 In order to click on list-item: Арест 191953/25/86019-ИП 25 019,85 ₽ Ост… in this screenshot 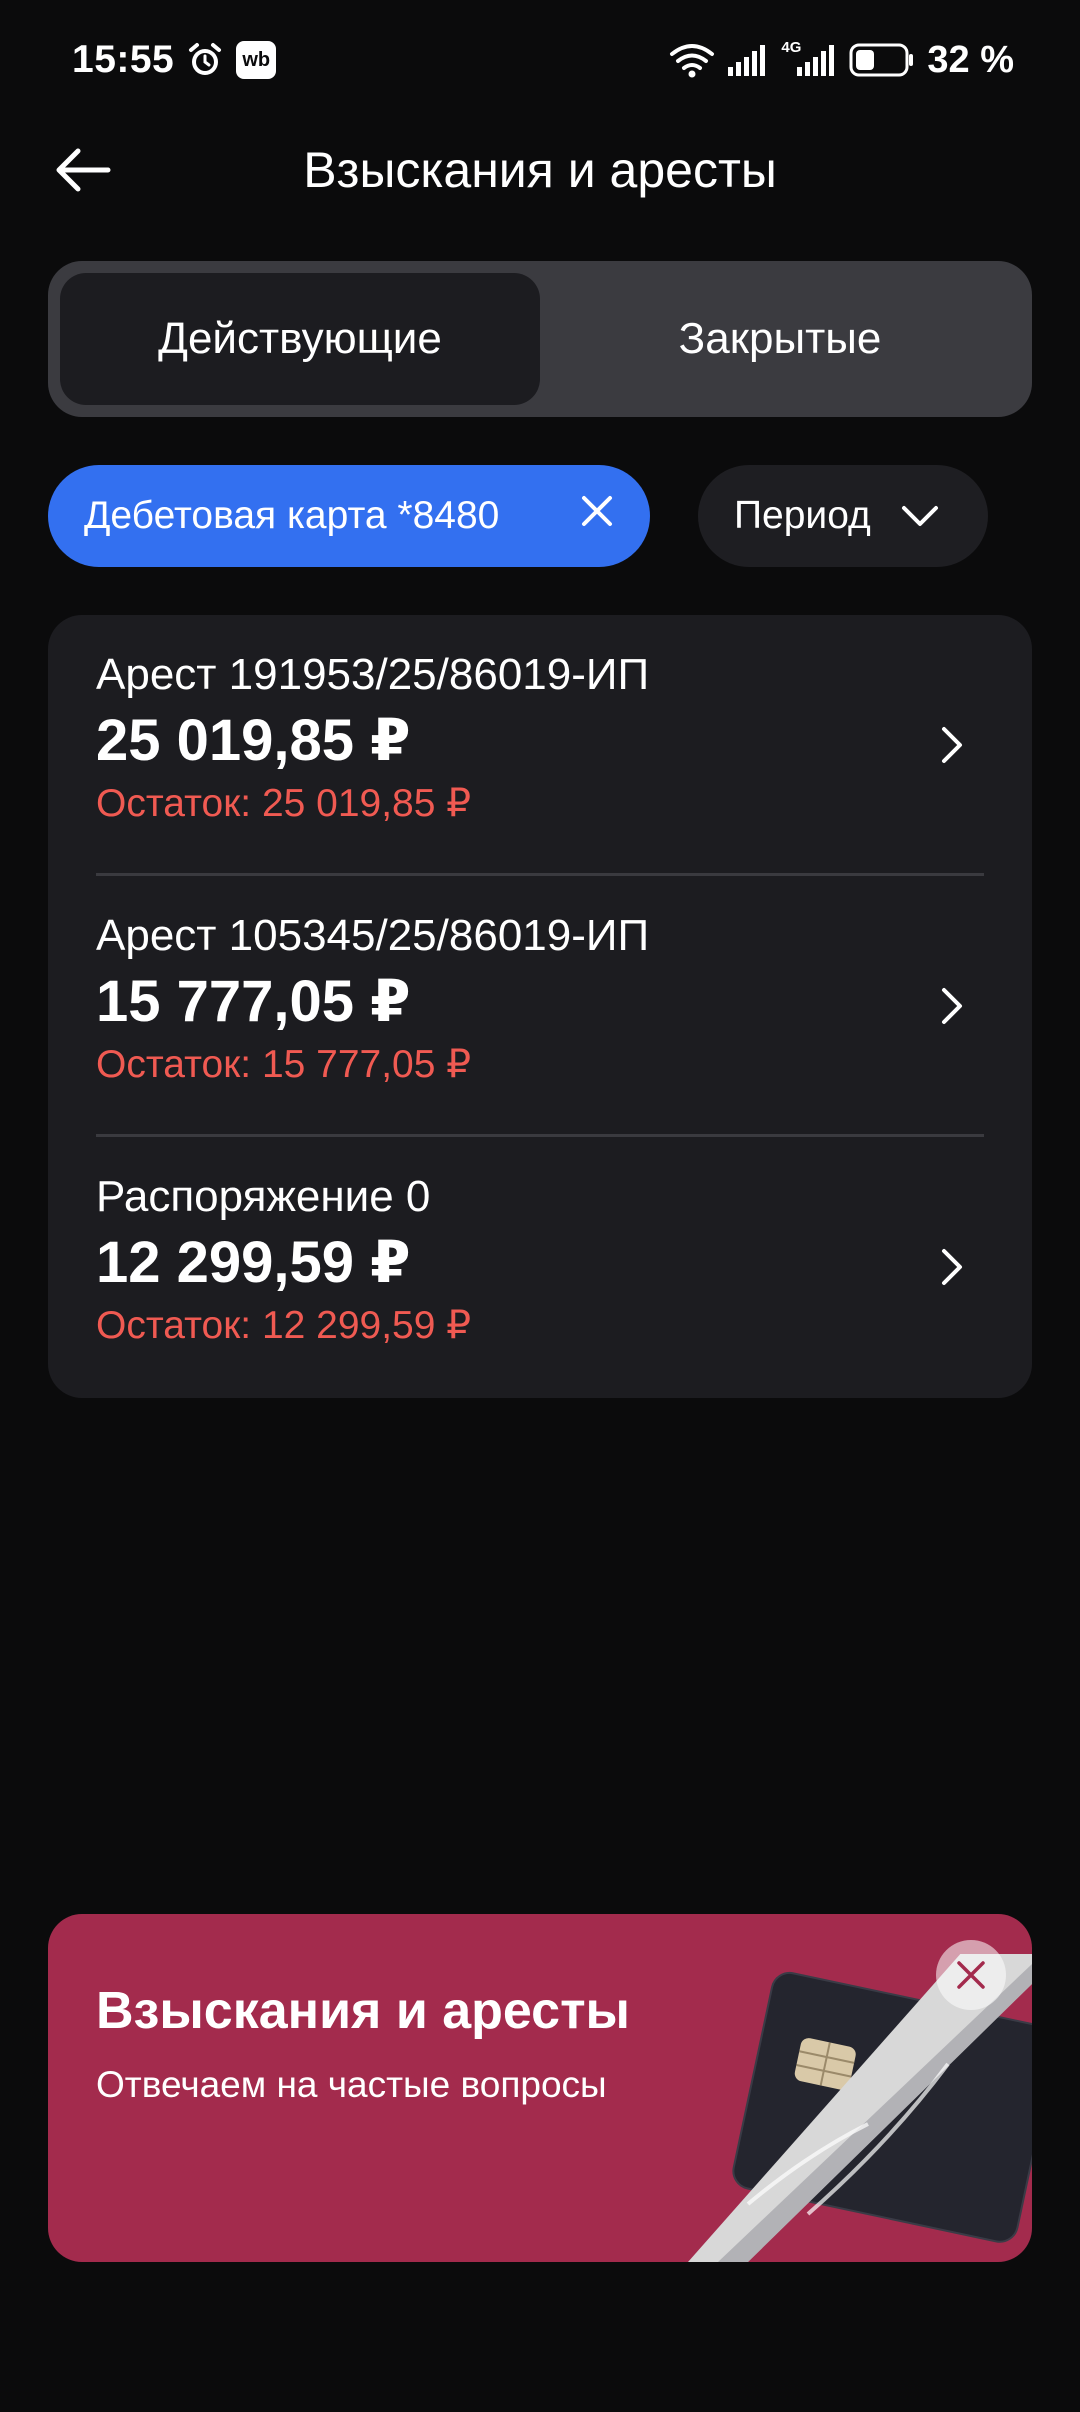, I will do `click(540, 745)`.